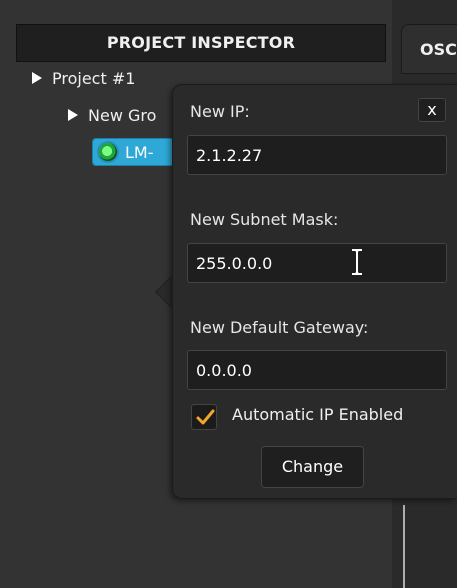  Describe the element at coordinates (432, 110) in the screenshot. I see `close-button: x` at that location.